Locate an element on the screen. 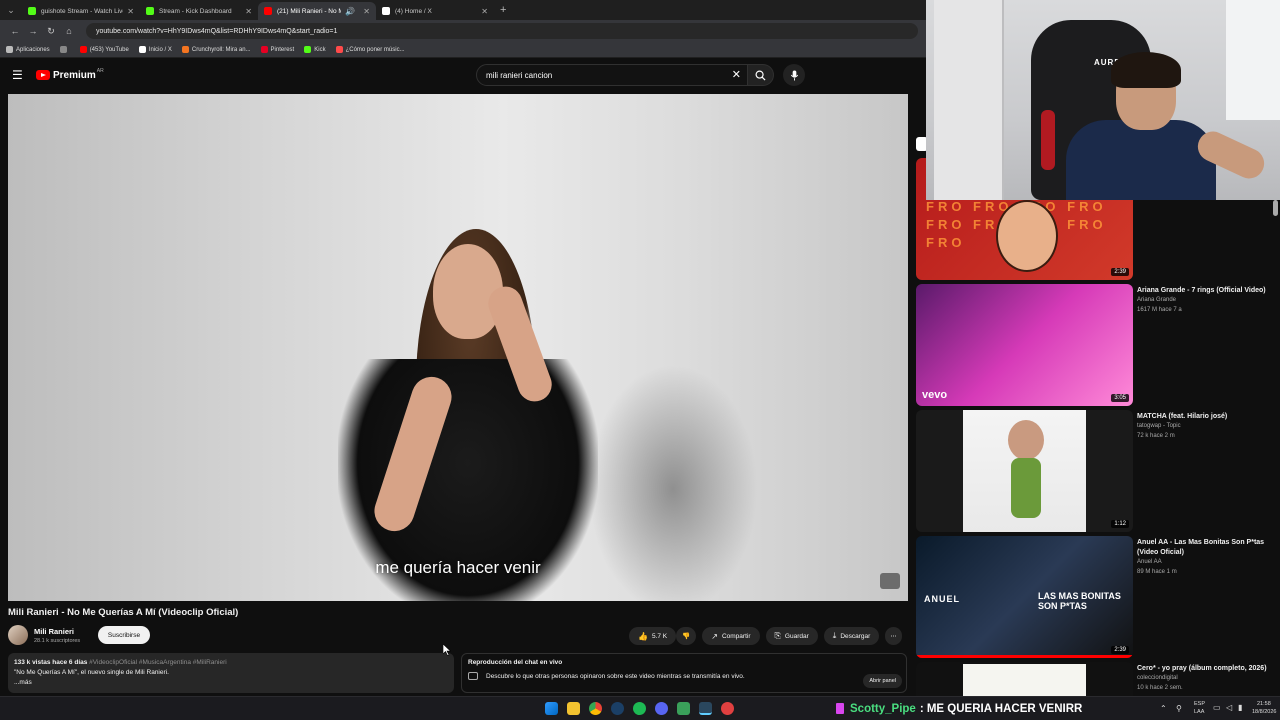  save-button: ⎘ Guardar is located at coordinates (791, 636).